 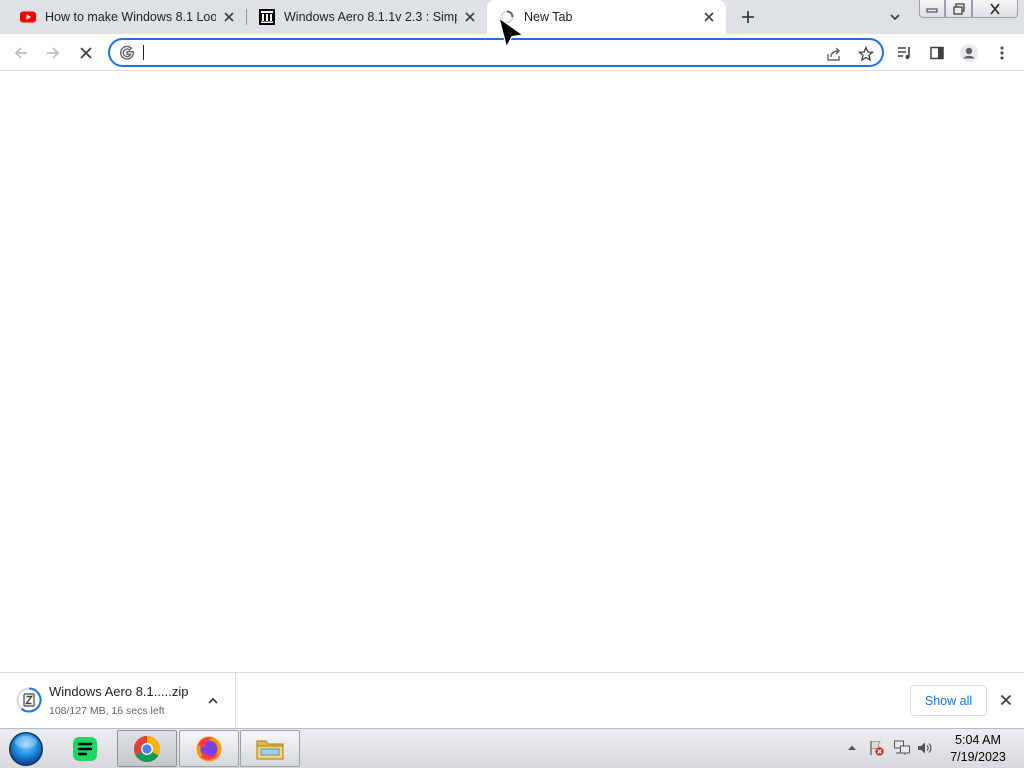 I want to click on internet-archive-icon, so click(x=267, y=17).